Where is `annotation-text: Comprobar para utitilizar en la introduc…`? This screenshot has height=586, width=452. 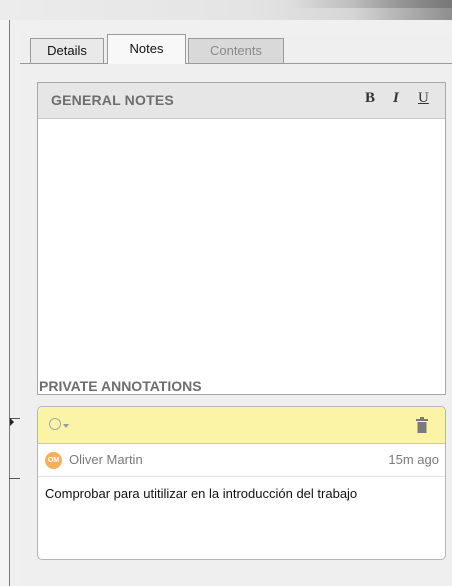
annotation-text: Comprobar para utitilizar en la introduc… is located at coordinates (237, 493).